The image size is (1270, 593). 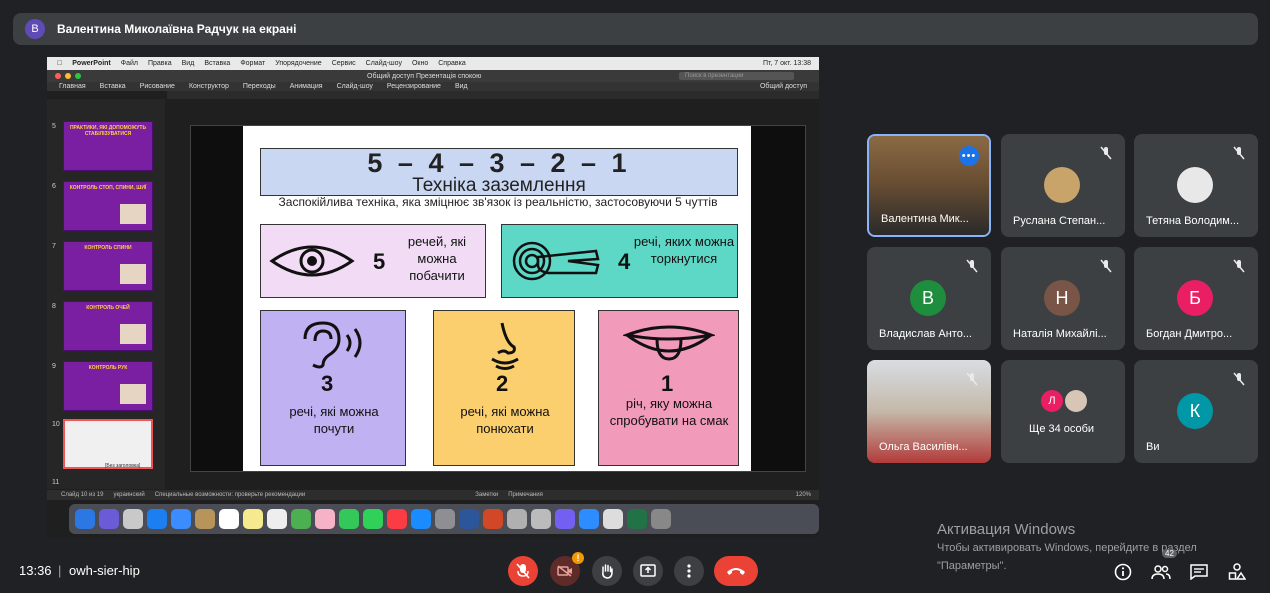 What do you see at coordinates (373, 261) in the screenshot?
I see `sense-box-sight: 5 речей, які можна побачити` at bounding box center [373, 261].